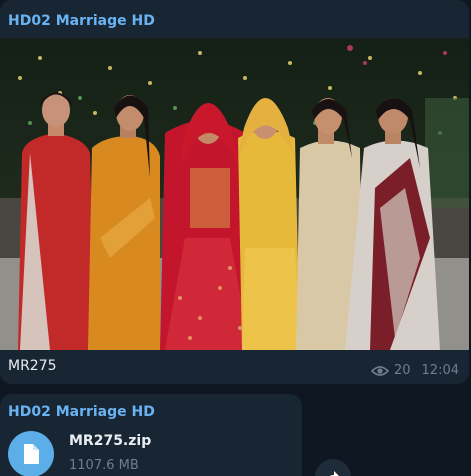 Image resolution: width=471 pixels, height=476 pixels. I want to click on message-meta: 20 12:04, so click(414, 370).